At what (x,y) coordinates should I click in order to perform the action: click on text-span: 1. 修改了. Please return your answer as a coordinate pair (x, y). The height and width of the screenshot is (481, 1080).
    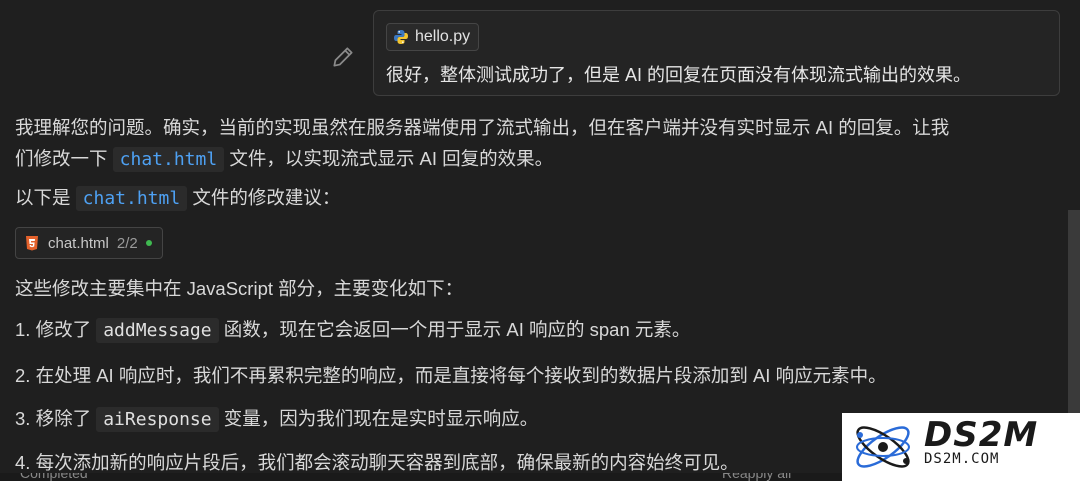
    Looking at the image, I should click on (53, 329).